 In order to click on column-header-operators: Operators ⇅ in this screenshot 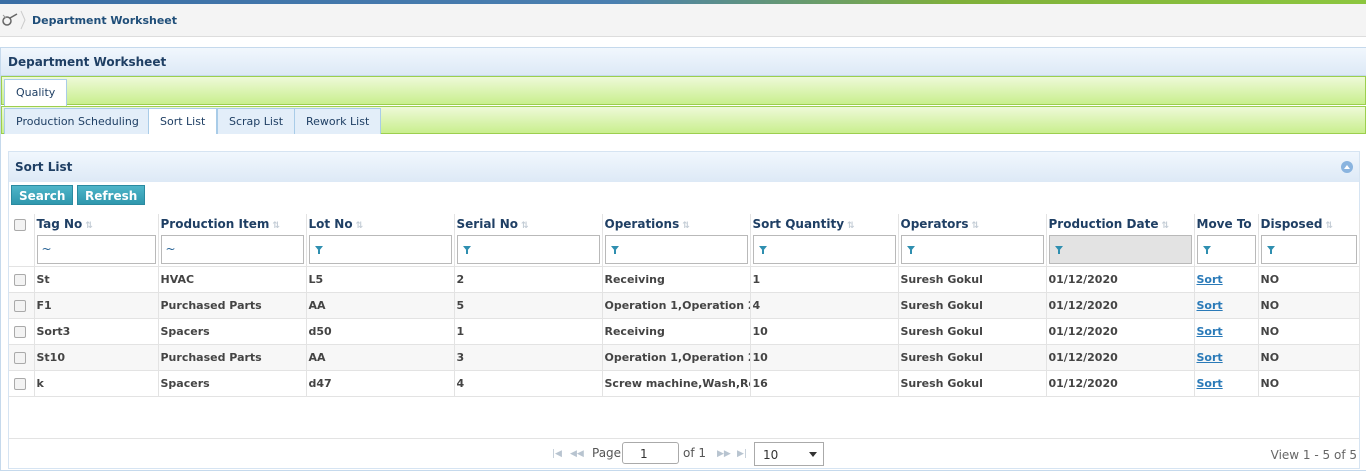, I will do `click(972, 224)`.